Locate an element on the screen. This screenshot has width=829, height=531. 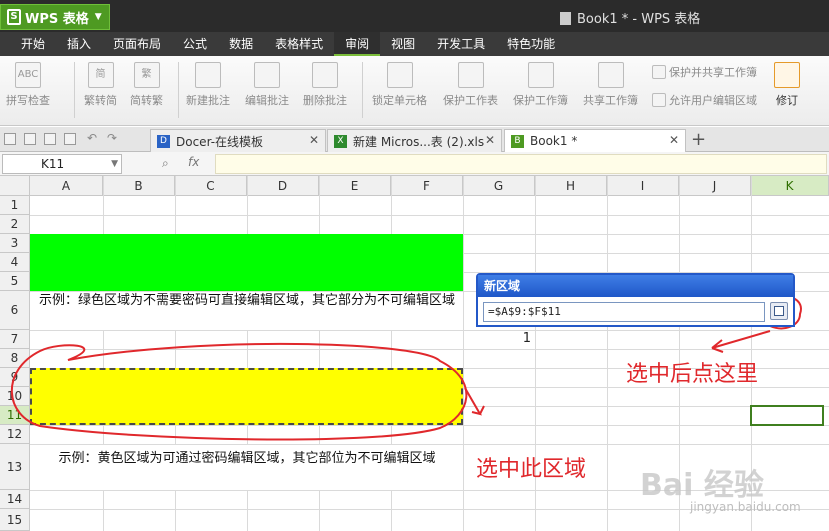
sheet-icon: B is located at coordinates (517, 141).